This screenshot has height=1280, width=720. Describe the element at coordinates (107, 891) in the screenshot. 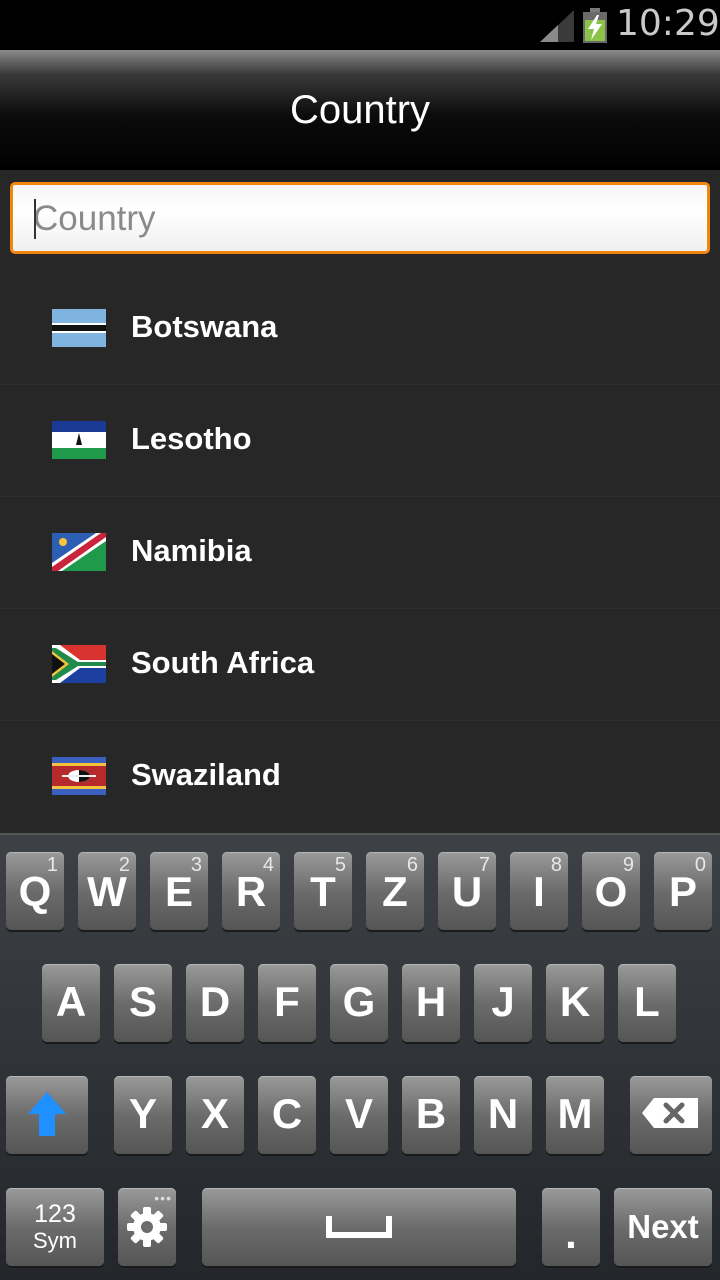

I see `key-w: 2W` at that location.